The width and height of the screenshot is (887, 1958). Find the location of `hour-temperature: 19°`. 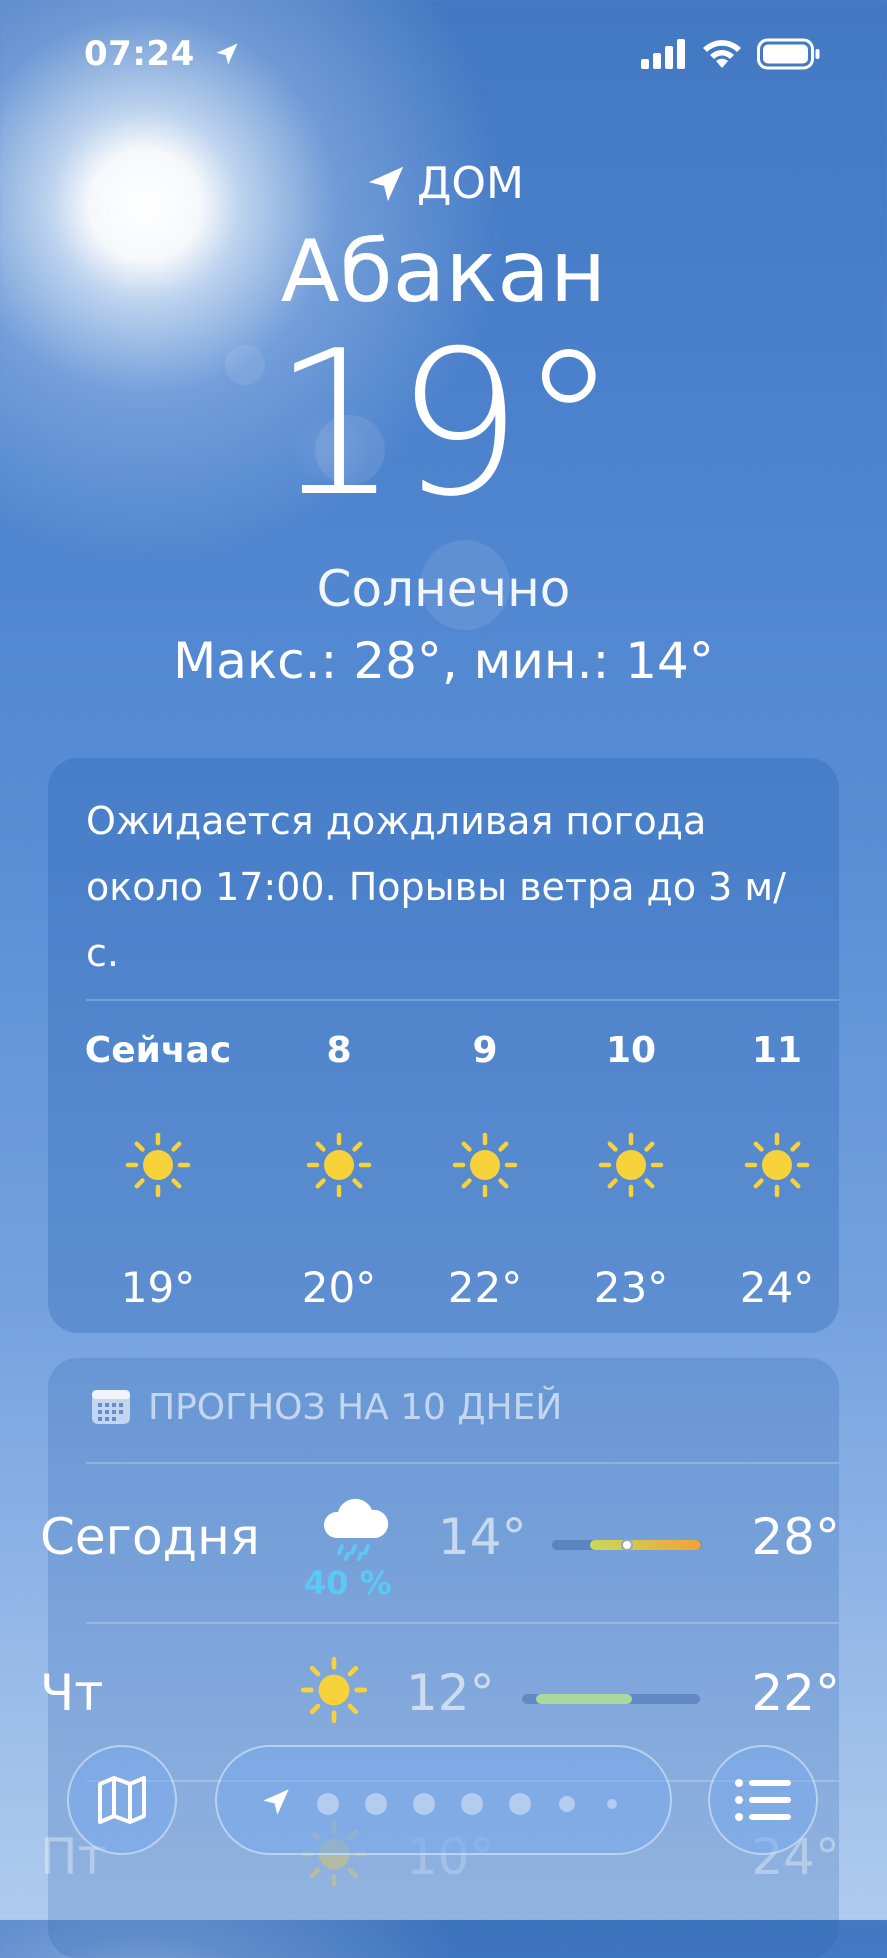

hour-temperature: 19° is located at coordinates (158, 1287).